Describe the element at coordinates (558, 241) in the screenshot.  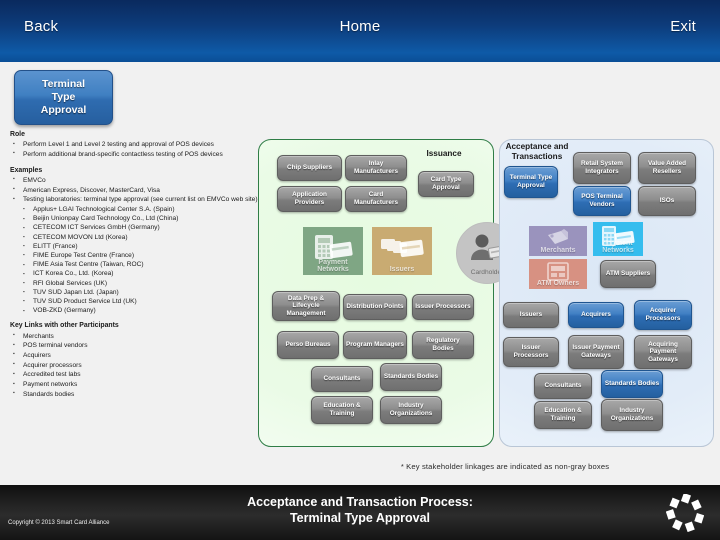
I see `tile-merchants: Merchants` at that location.